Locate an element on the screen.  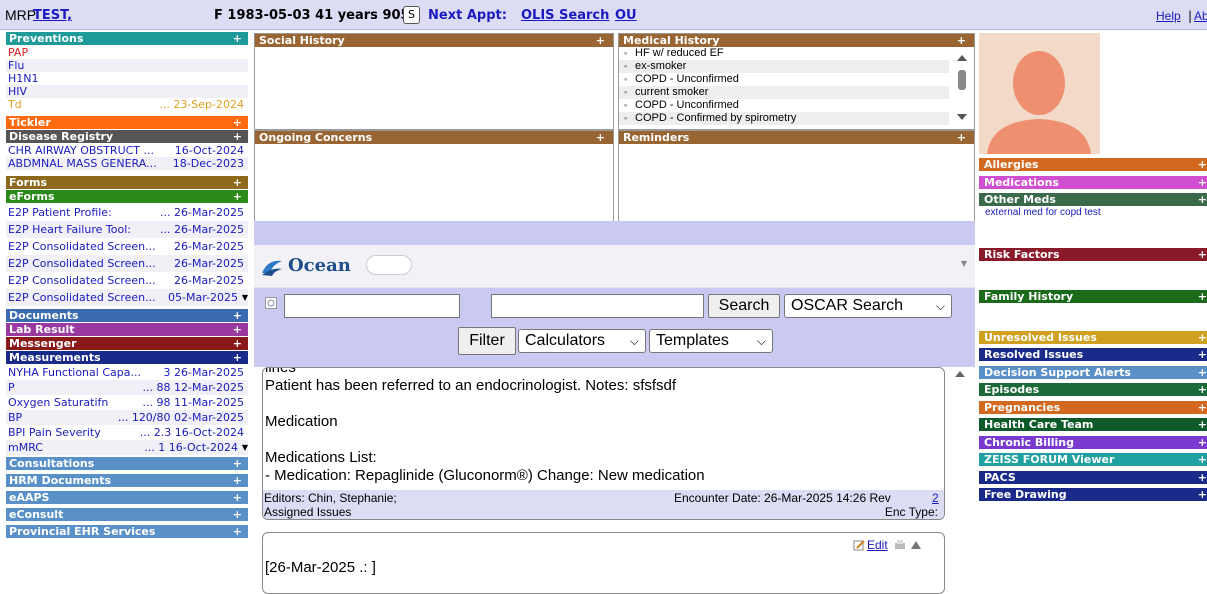
medical-history-header: Medical History + is located at coordinates (796, 40).